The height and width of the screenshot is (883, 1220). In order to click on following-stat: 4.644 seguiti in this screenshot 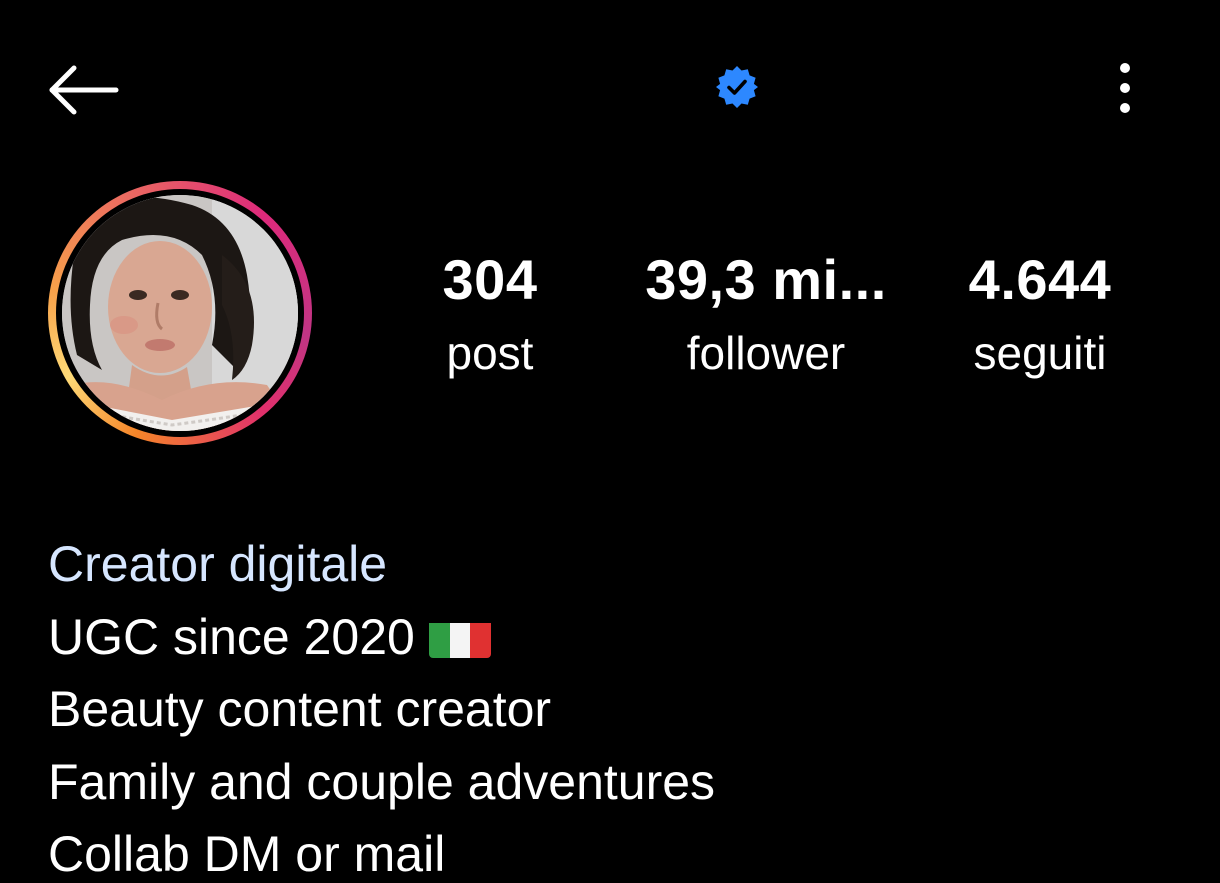, I will do `click(1040, 315)`.